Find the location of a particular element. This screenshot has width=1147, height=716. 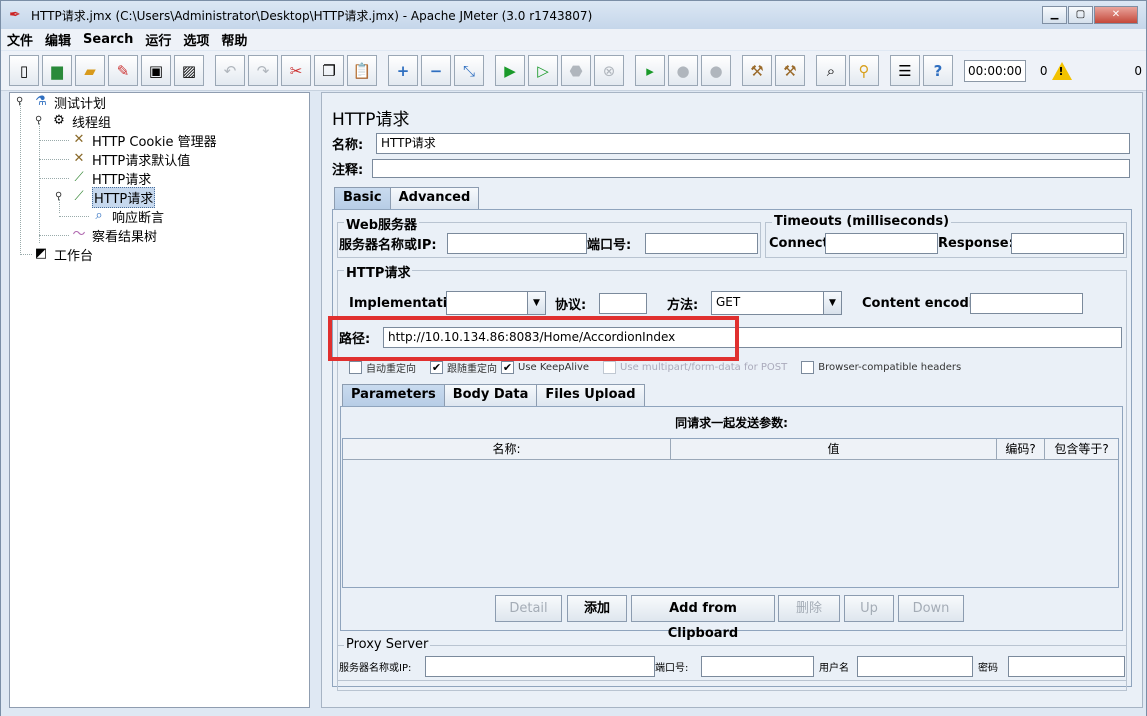

menu-options: 选项 is located at coordinates (196, 39).